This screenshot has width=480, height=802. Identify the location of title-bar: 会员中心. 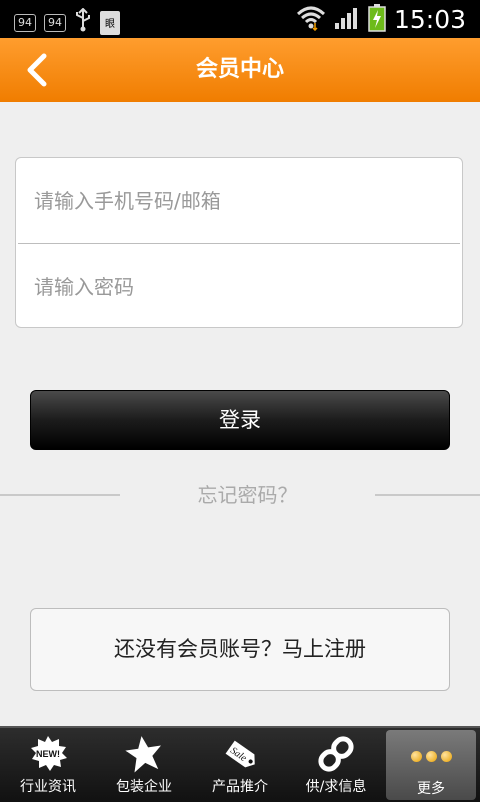
(240, 70).